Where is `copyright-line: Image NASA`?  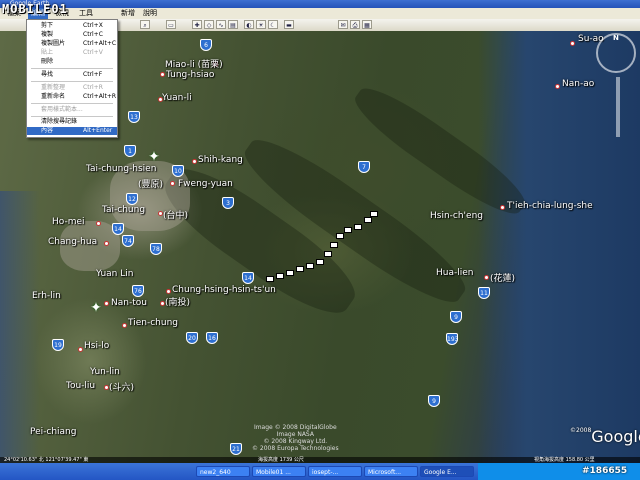
copyright-line: Image NASA is located at coordinates (295, 434).